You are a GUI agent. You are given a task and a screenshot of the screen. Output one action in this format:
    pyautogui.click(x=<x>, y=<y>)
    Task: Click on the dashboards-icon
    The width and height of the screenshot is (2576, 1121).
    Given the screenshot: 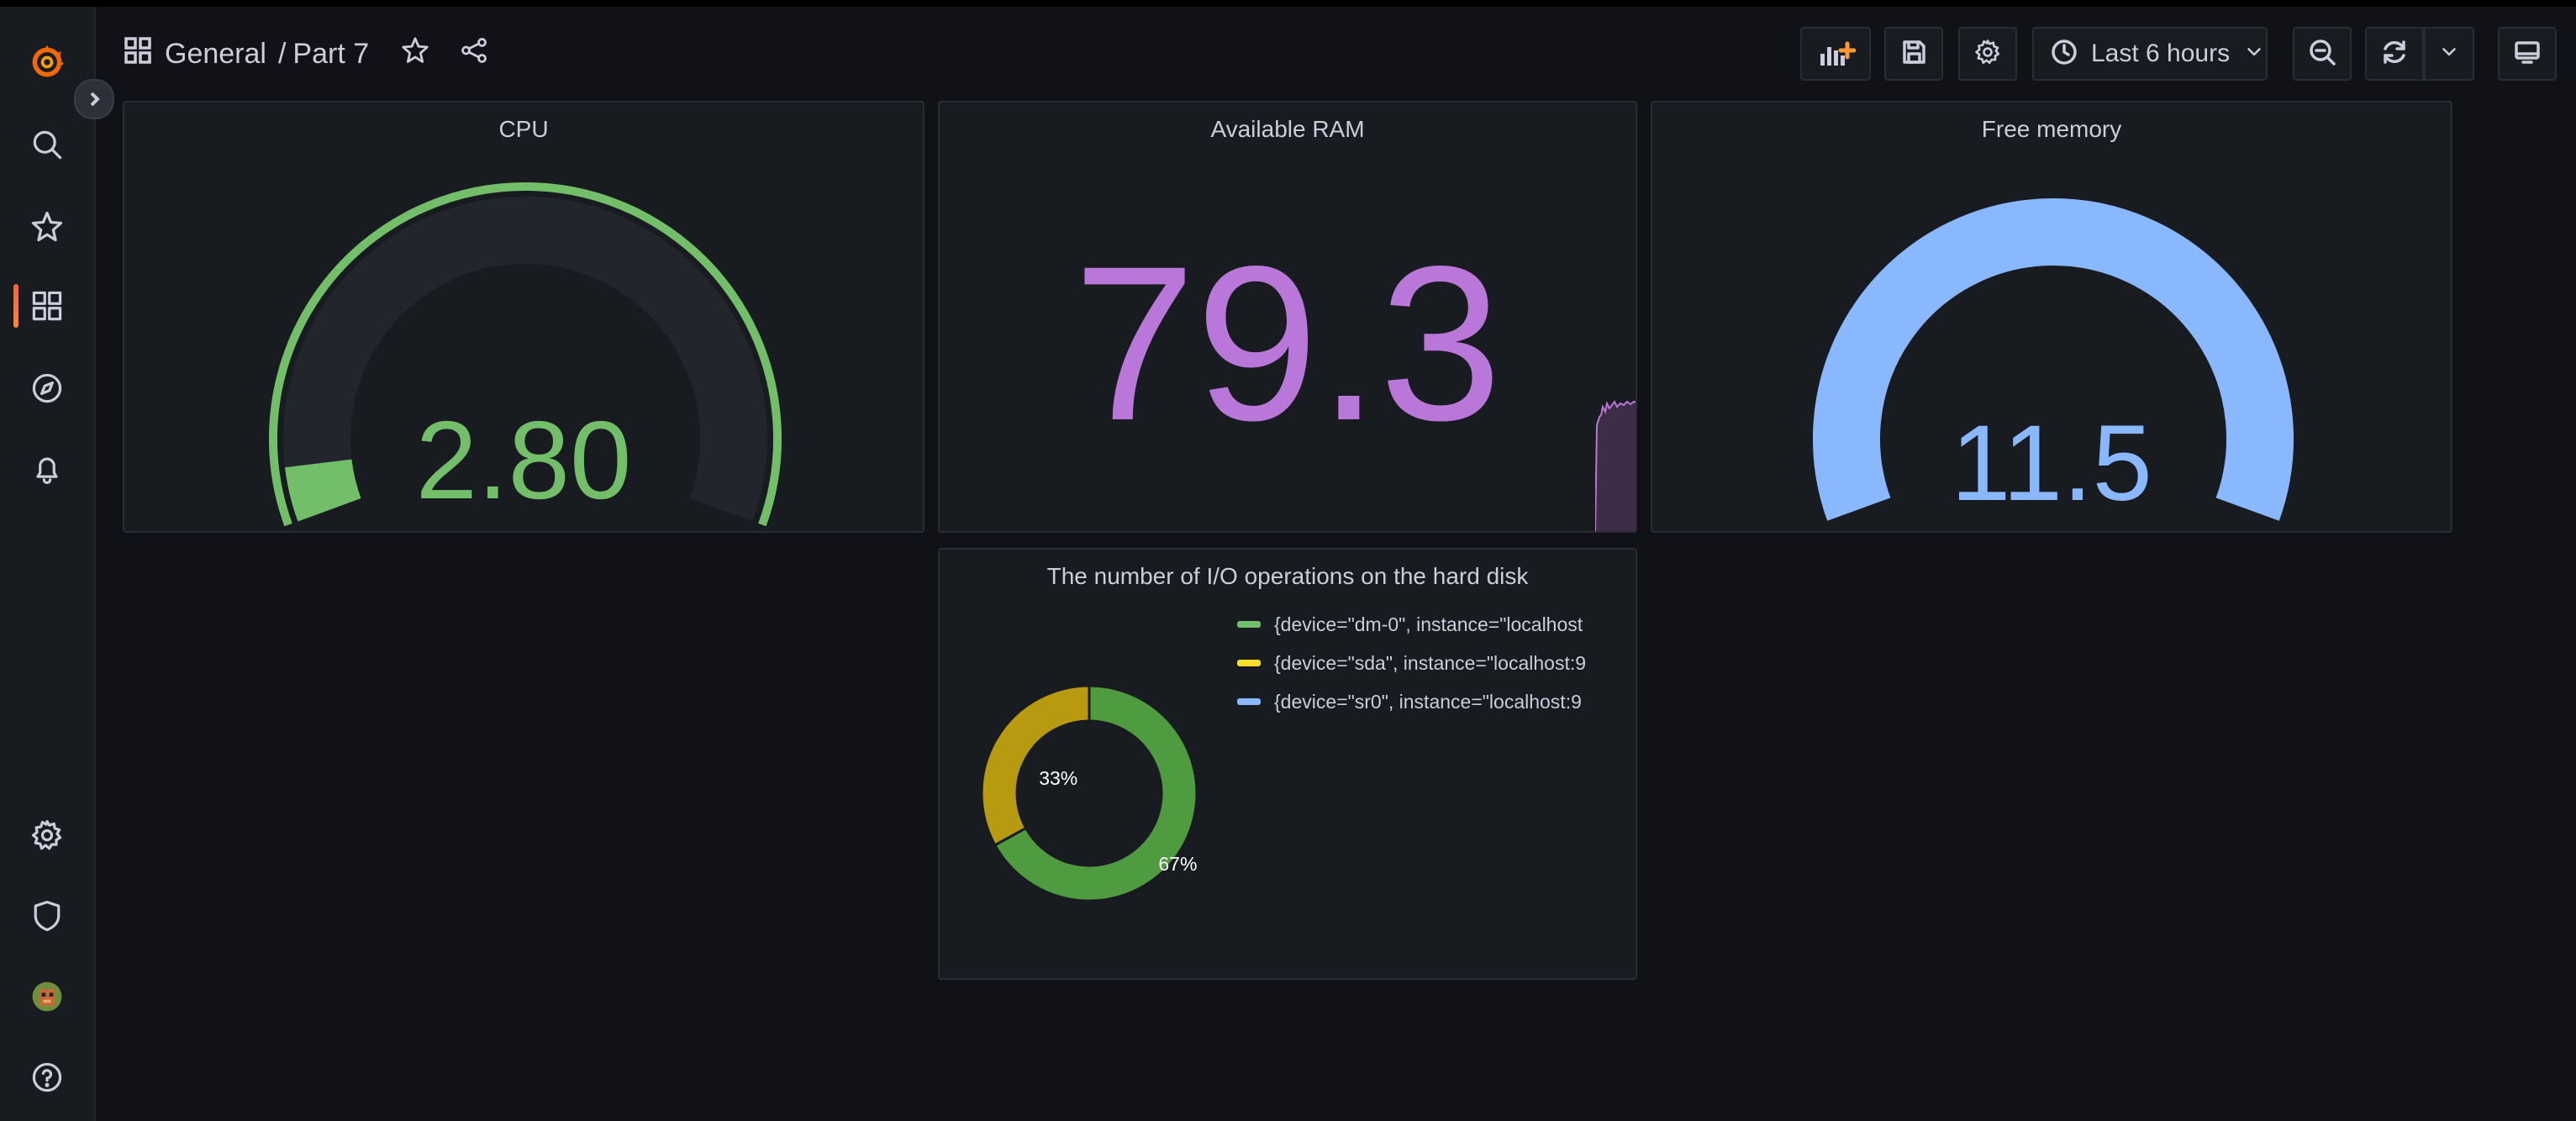 What is the action you would take?
    pyautogui.click(x=47, y=306)
    